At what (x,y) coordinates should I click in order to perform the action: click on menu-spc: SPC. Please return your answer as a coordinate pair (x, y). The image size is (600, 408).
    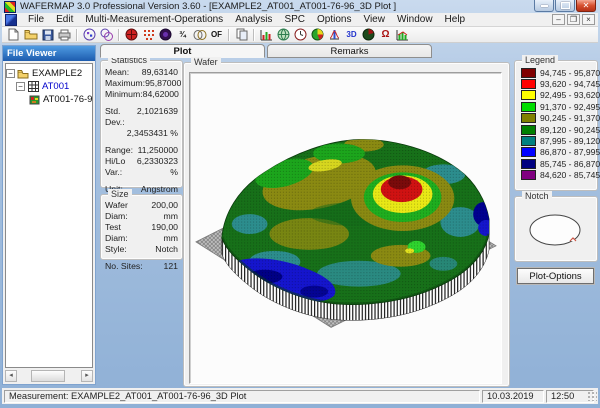
    Looking at the image, I should click on (294, 19).